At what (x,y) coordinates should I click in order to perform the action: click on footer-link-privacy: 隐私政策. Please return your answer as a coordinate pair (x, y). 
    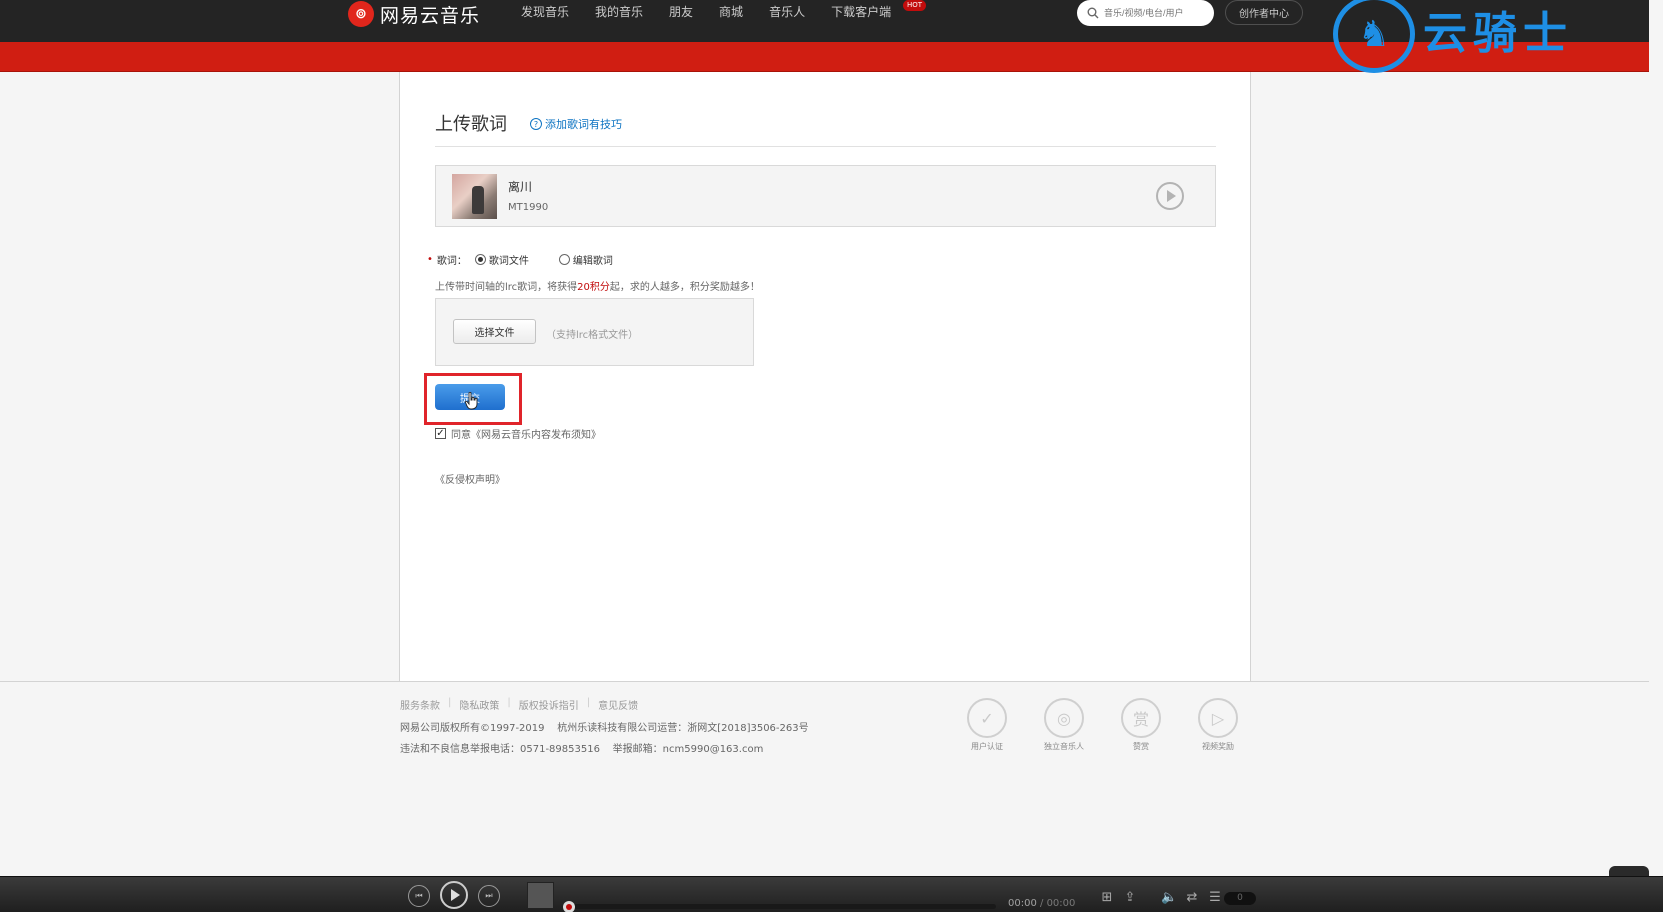
    Looking at the image, I should click on (479, 704).